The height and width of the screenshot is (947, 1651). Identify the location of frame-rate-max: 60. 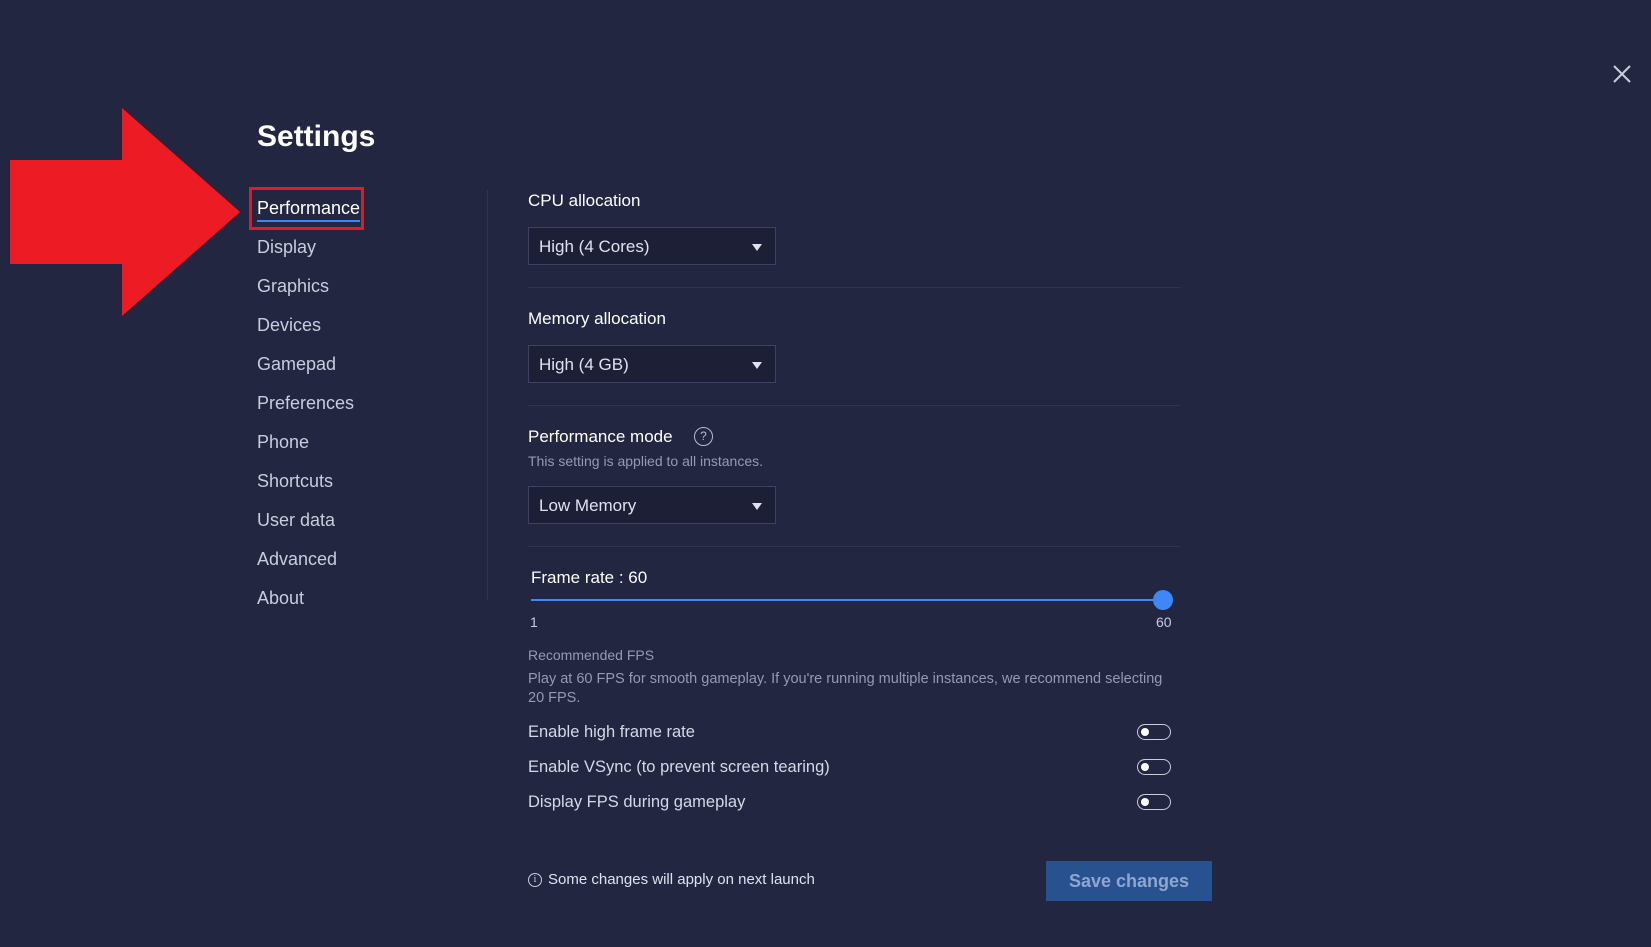
(1164, 622).